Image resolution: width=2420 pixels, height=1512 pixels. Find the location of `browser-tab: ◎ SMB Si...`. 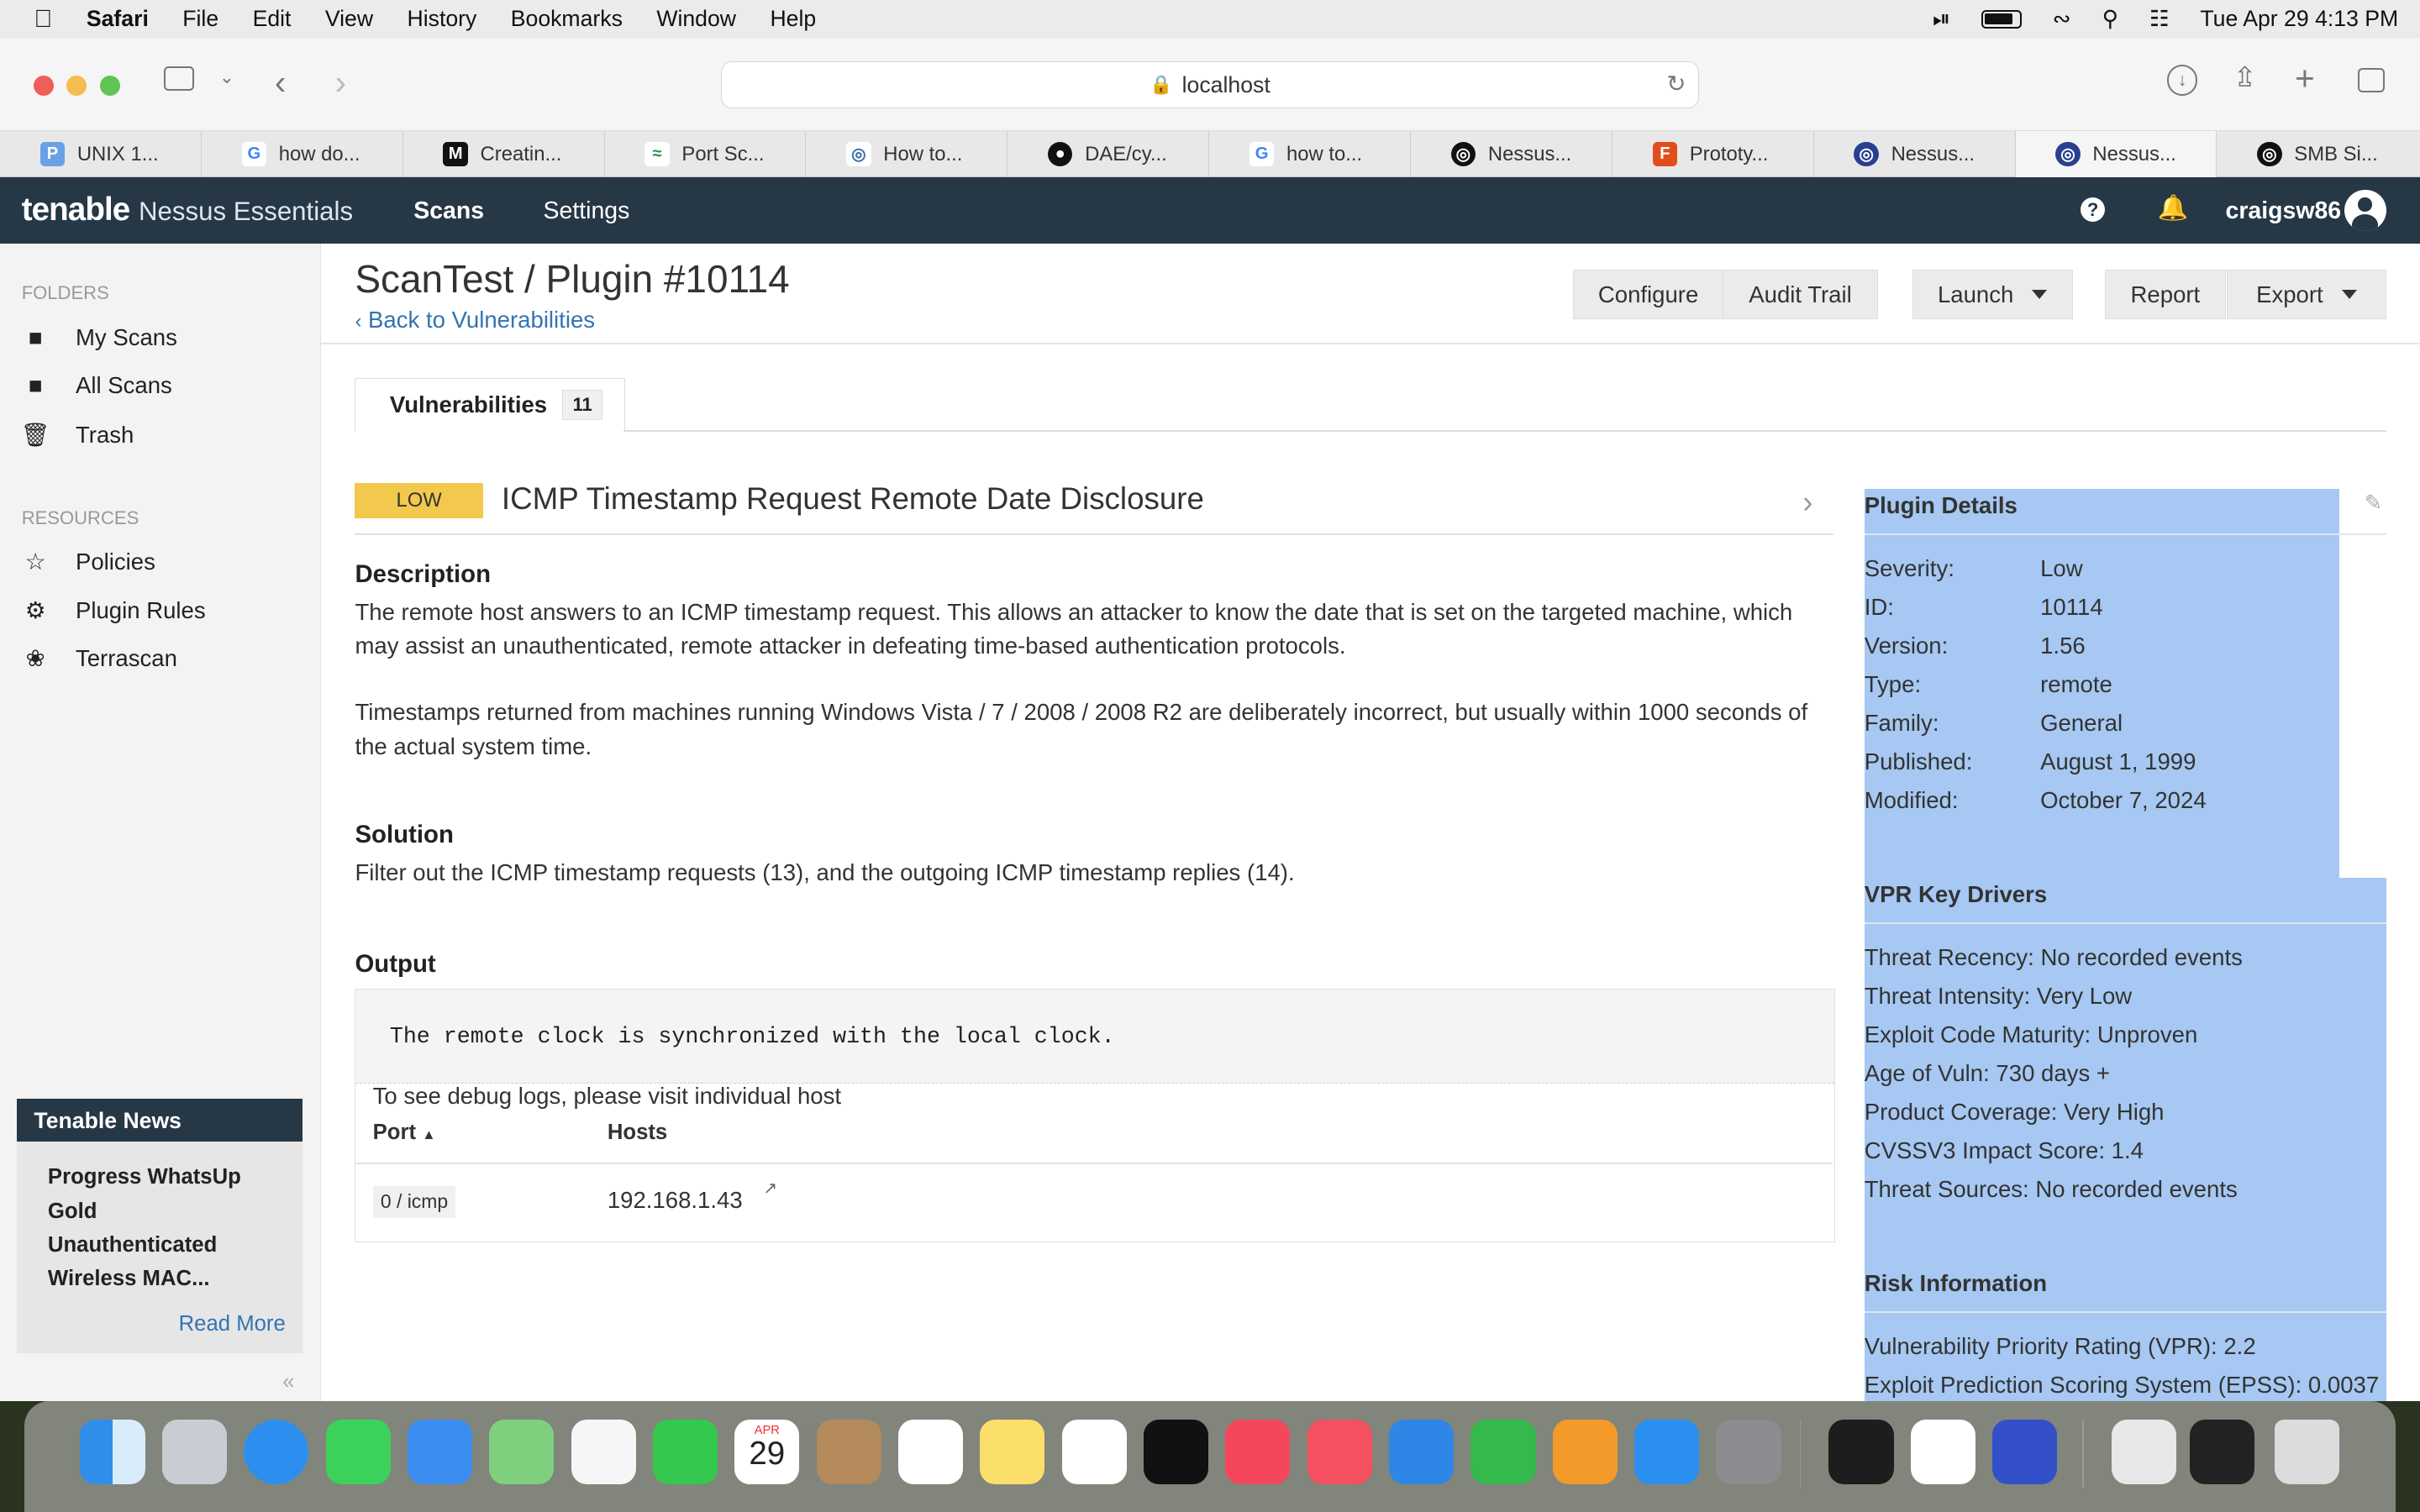

browser-tab: ◎ SMB Si... is located at coordinates (2317, 154).